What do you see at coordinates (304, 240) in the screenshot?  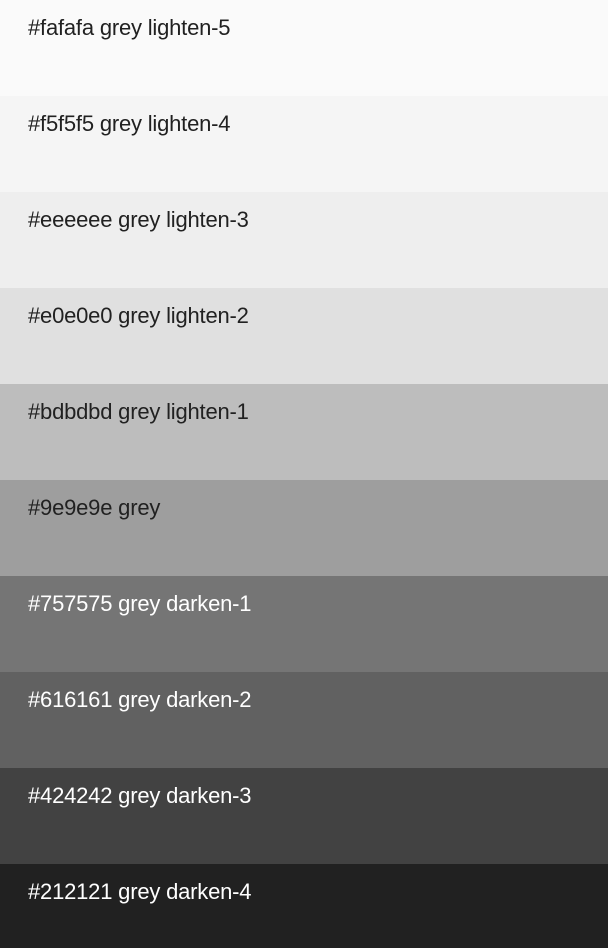 I see `swatch-grey-lighten-3: #eeeeee grey lighten-3` at bounding box center [304, 240].